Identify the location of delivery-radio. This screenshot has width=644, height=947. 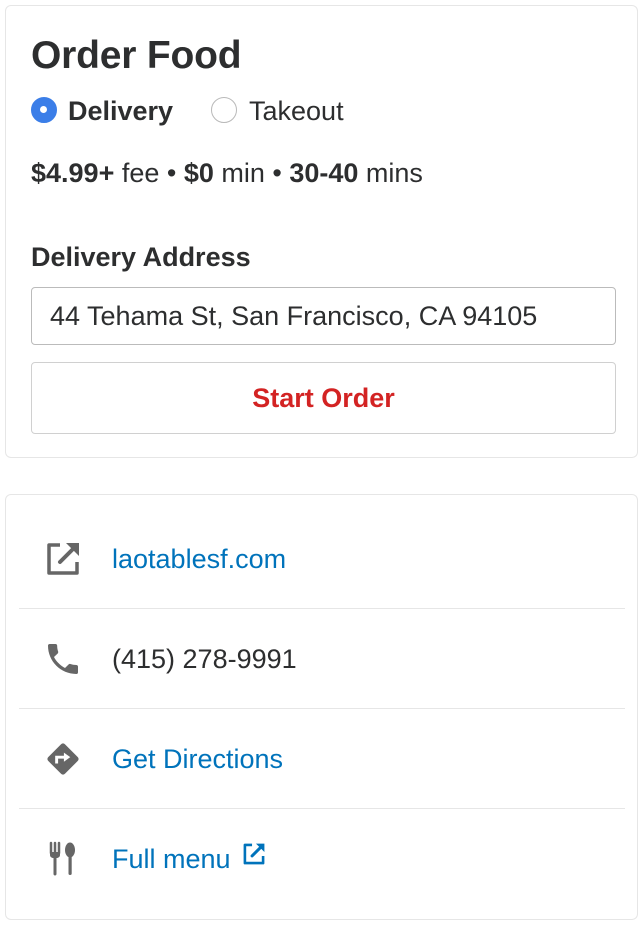
(44, 110).